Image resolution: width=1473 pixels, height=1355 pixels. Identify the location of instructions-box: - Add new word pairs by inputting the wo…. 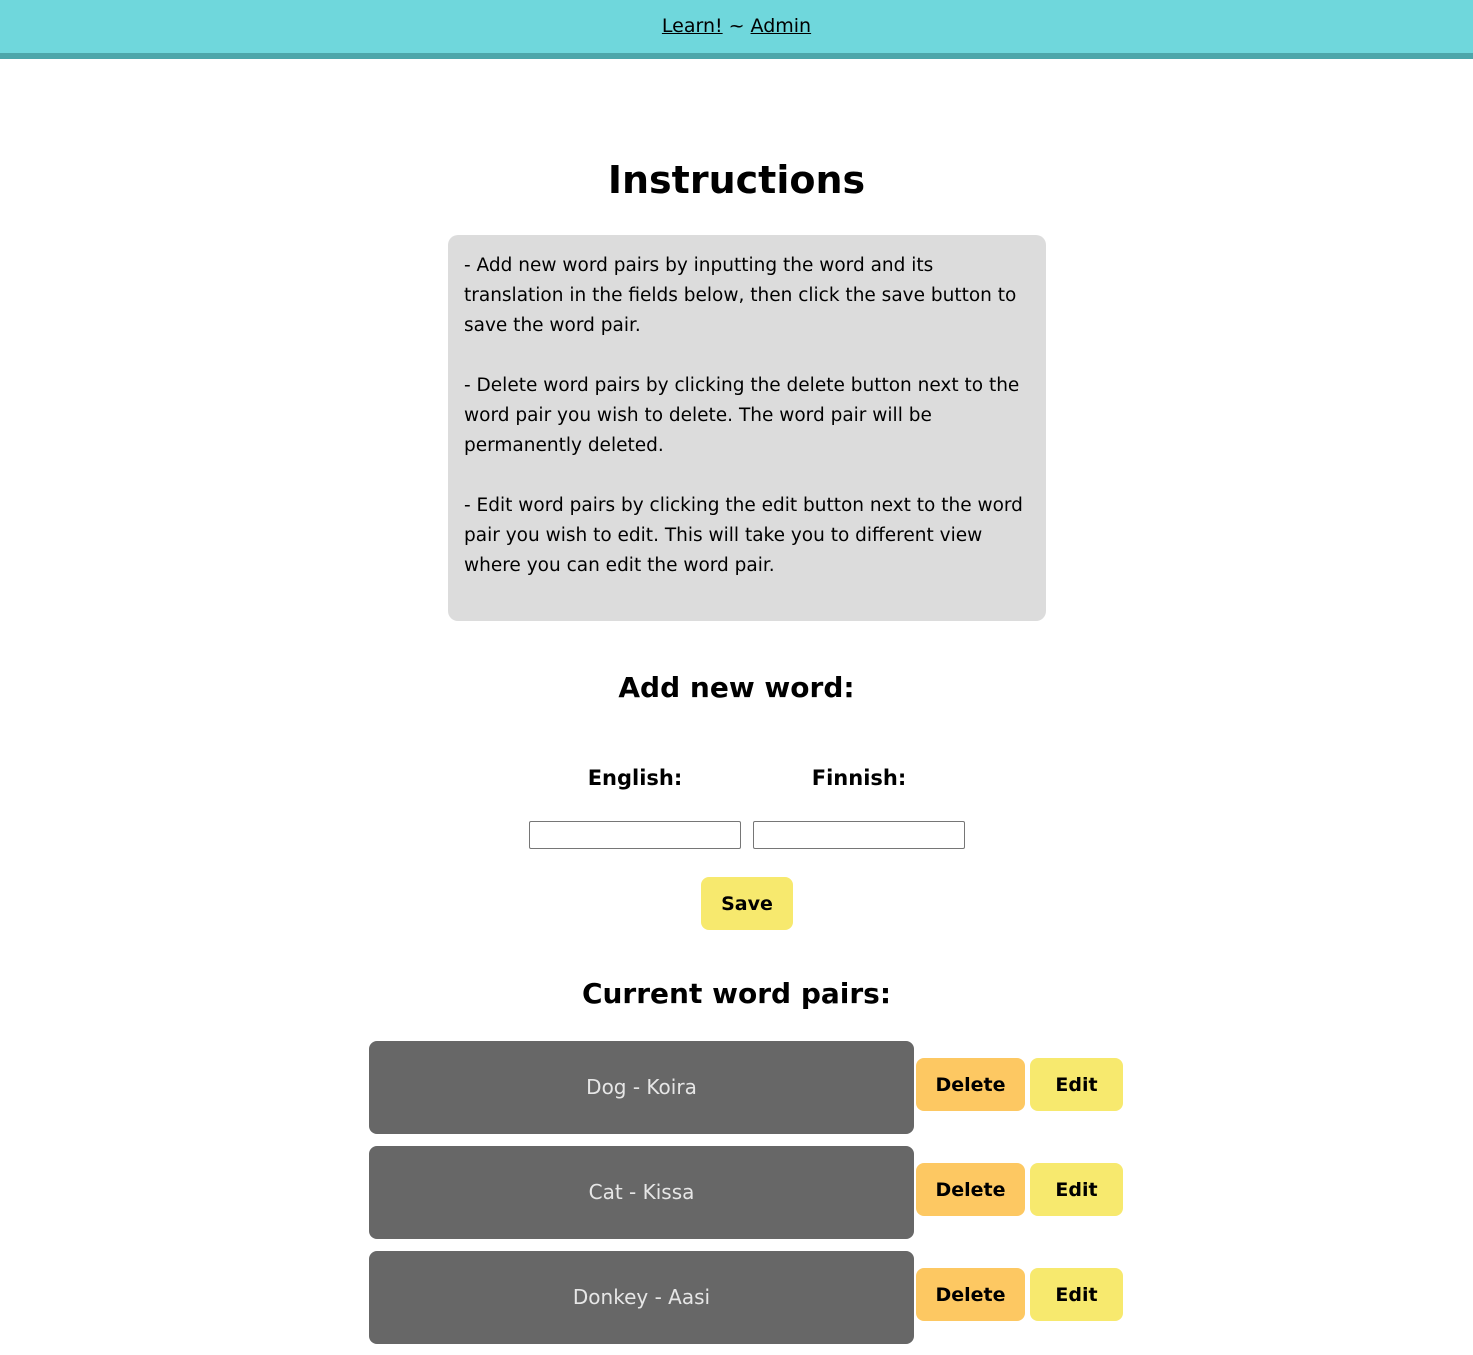
(747, 428).